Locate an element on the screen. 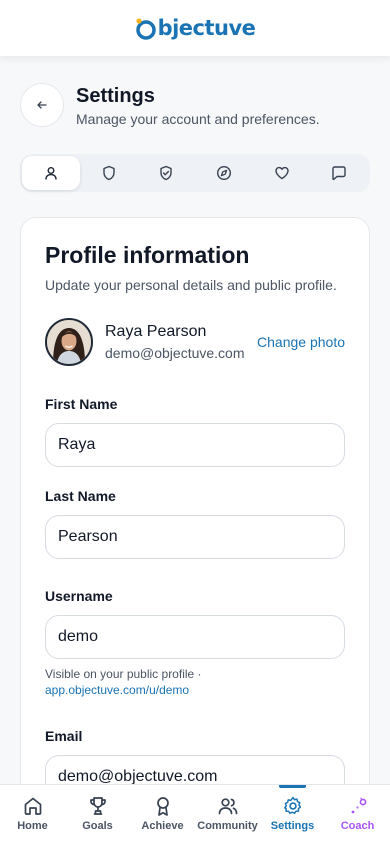  app-logo: bjectuve is located at coordinates (195, 28).